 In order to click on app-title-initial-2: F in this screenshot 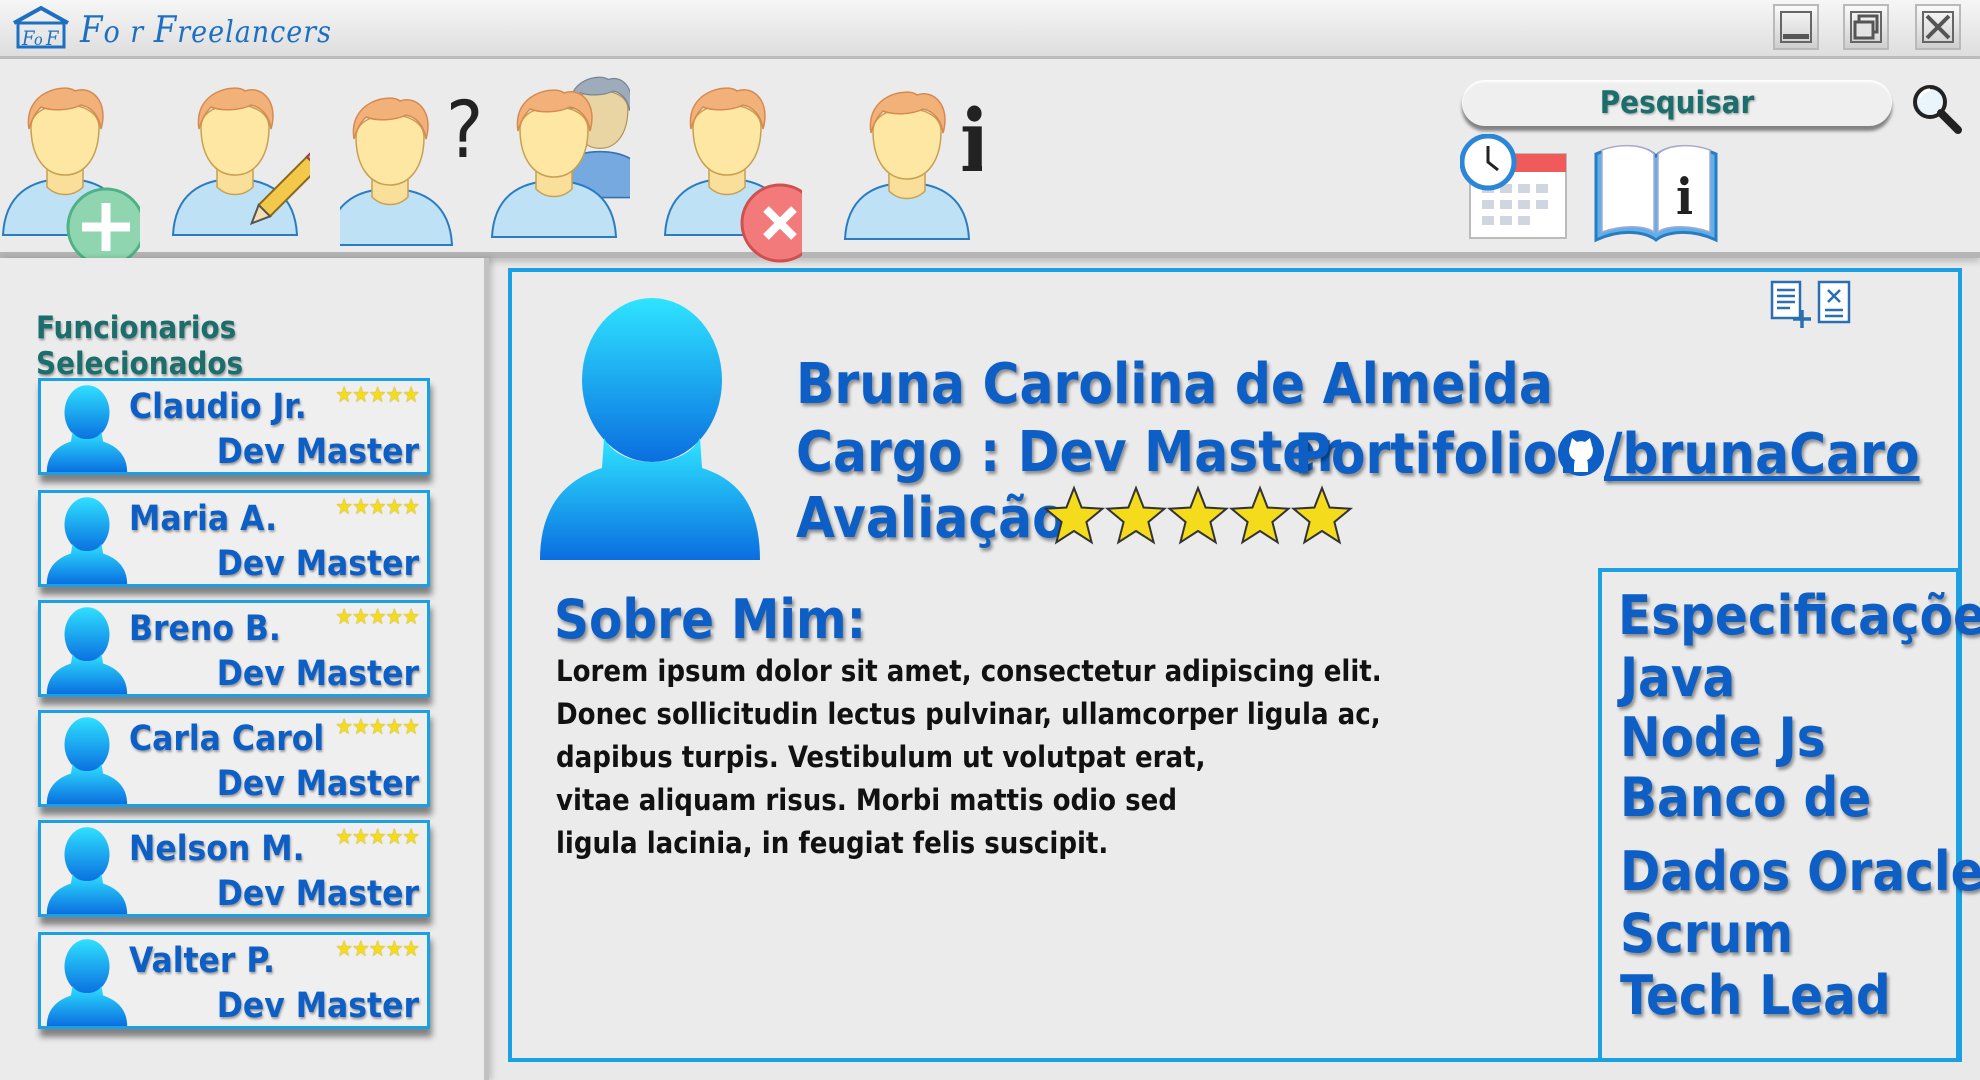, I will do `click(165, 30)`.